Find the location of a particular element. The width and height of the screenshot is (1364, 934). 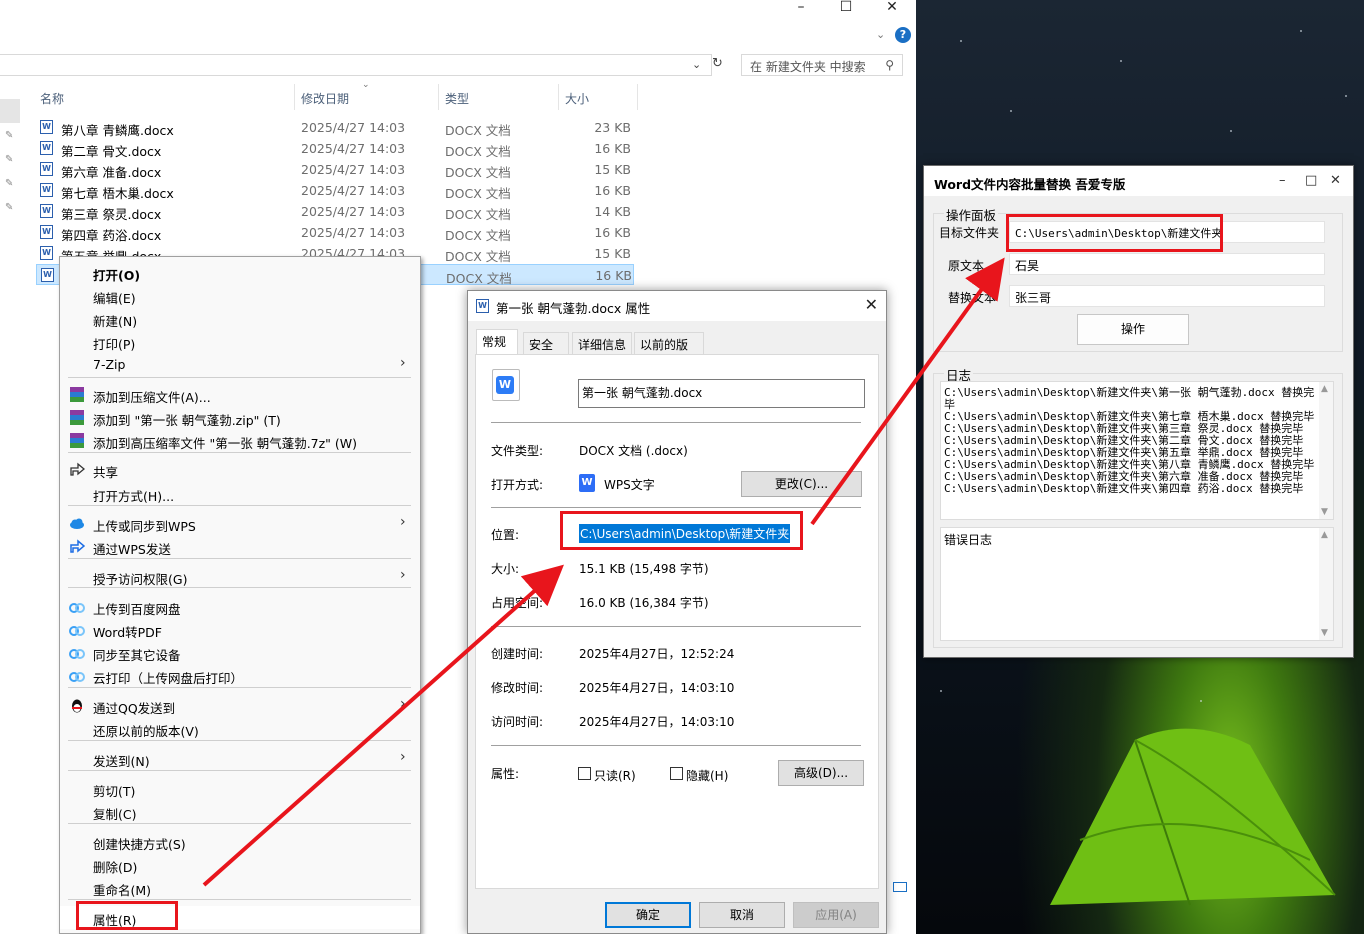

tab-general: 常规 is located at coordinates (497, 342).